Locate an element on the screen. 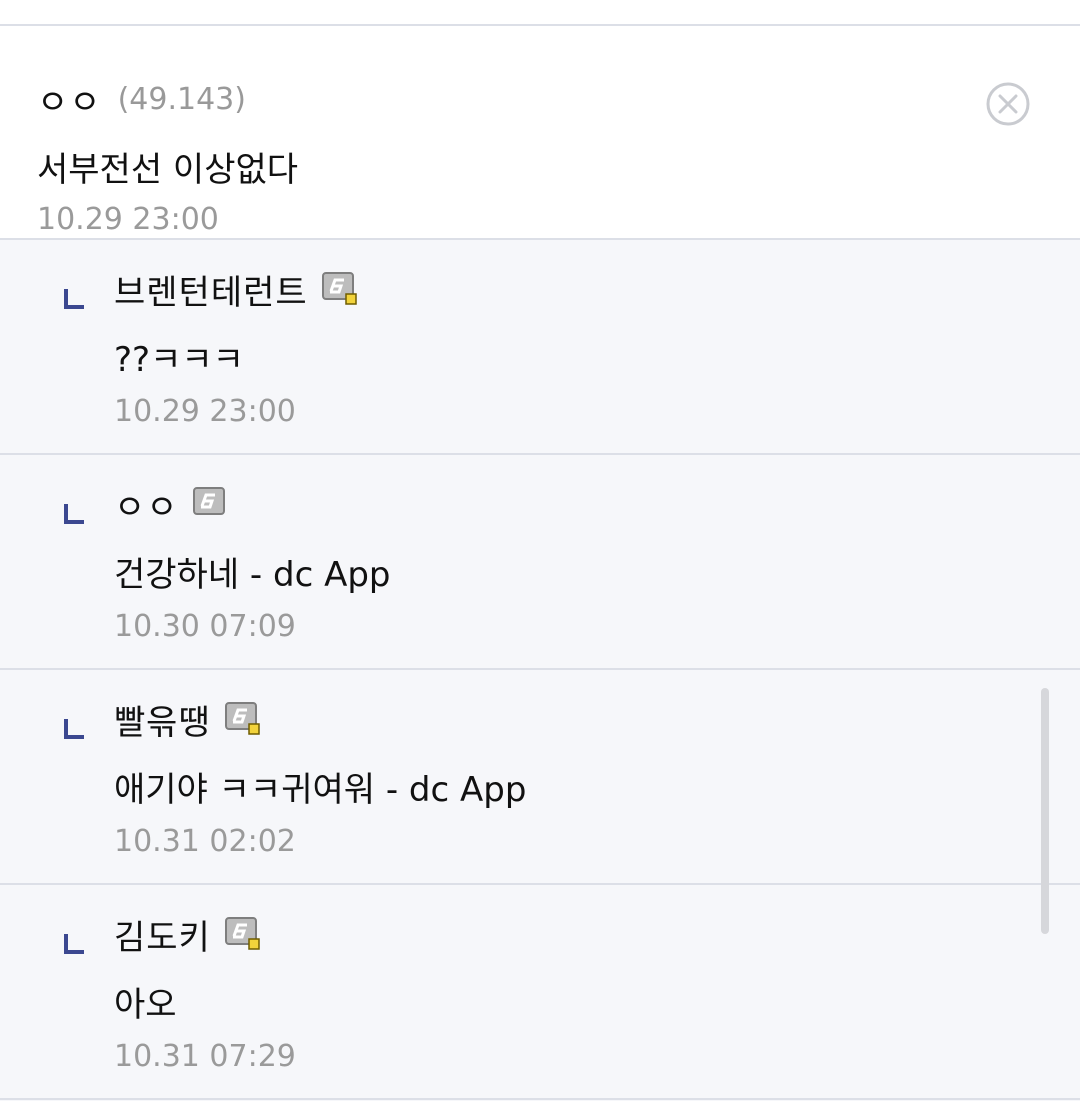 The image size is (1080, 1101). reply-time: 10.31 02:02 is located at coordinates (205, 841).